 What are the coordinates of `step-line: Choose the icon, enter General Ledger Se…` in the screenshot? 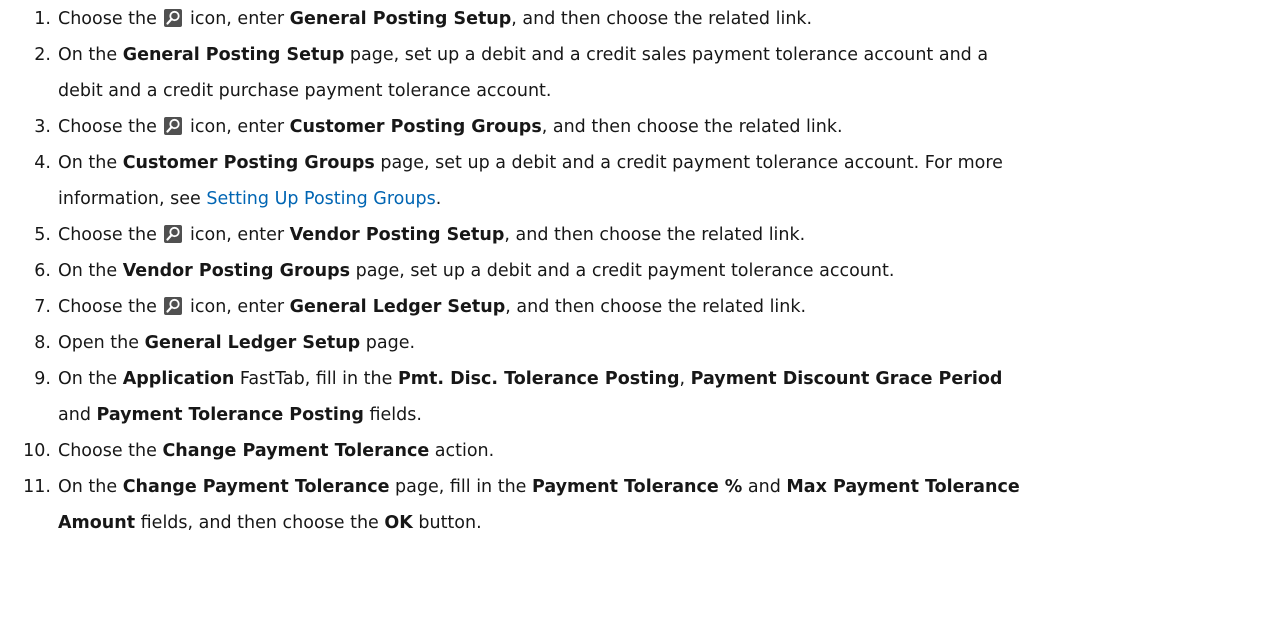 It's located at (658, 307).